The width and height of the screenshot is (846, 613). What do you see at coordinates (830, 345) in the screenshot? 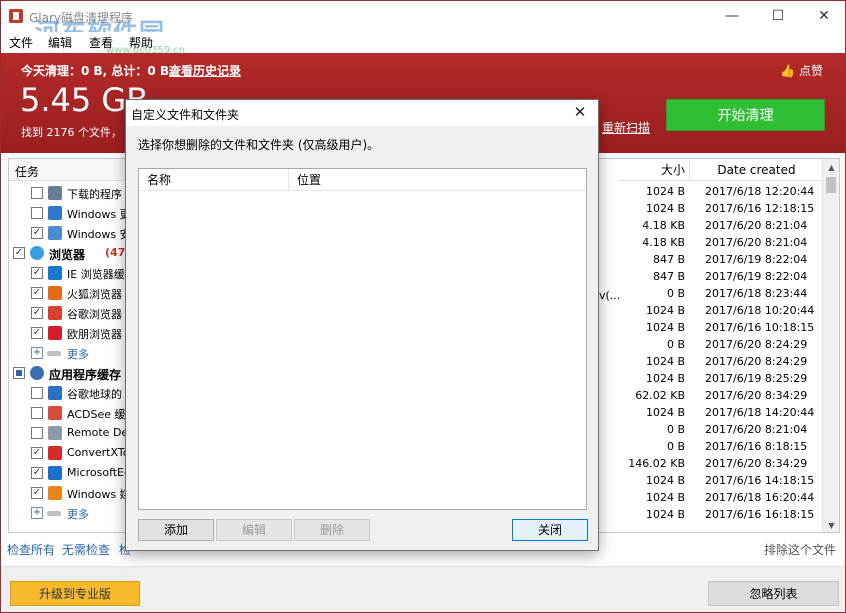
I see `file-list-scrollbar: ▲ ▼` at bounding box center [830, 345].